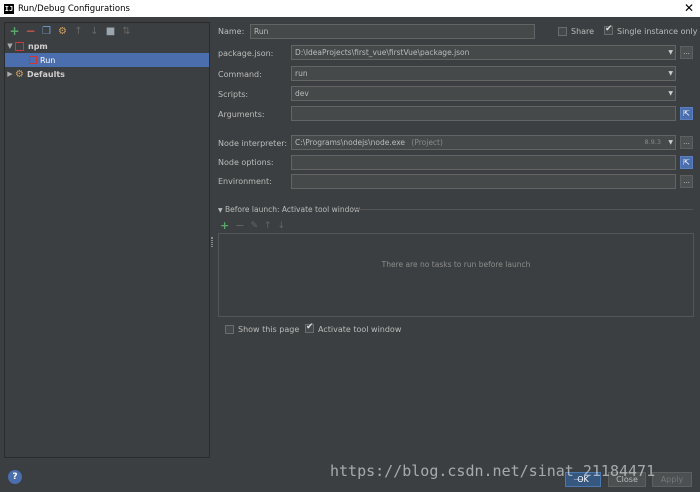 Image resolution: width=700 pixels, height=492 pixels. I want to click on window-title: Run/Debug Configurations, so click(74, 8).